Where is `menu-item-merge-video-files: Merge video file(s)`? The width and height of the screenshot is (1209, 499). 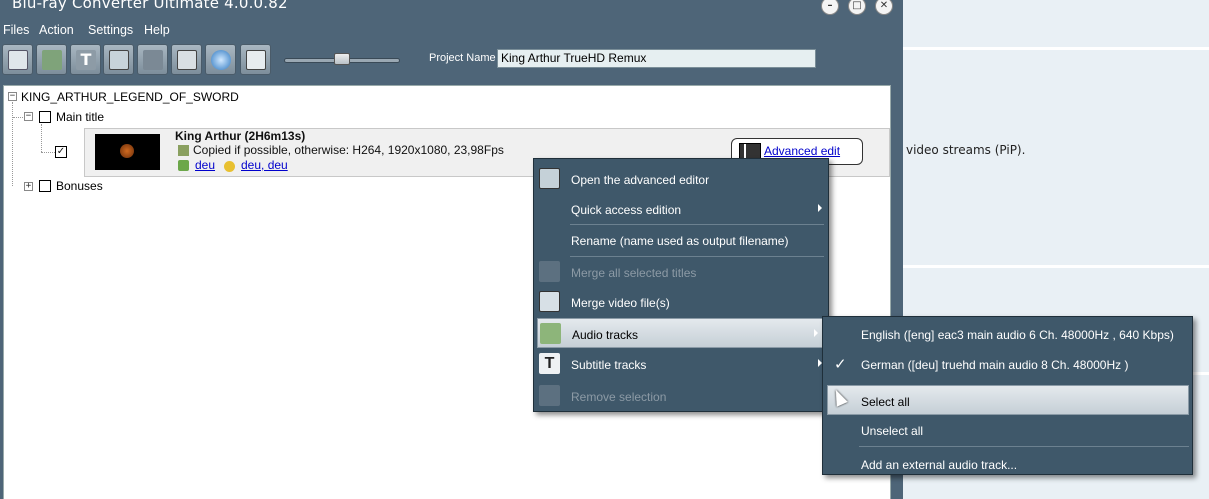
menu-item-merge-video-files: Merge video file(s) is located at coordinates (681, 302).